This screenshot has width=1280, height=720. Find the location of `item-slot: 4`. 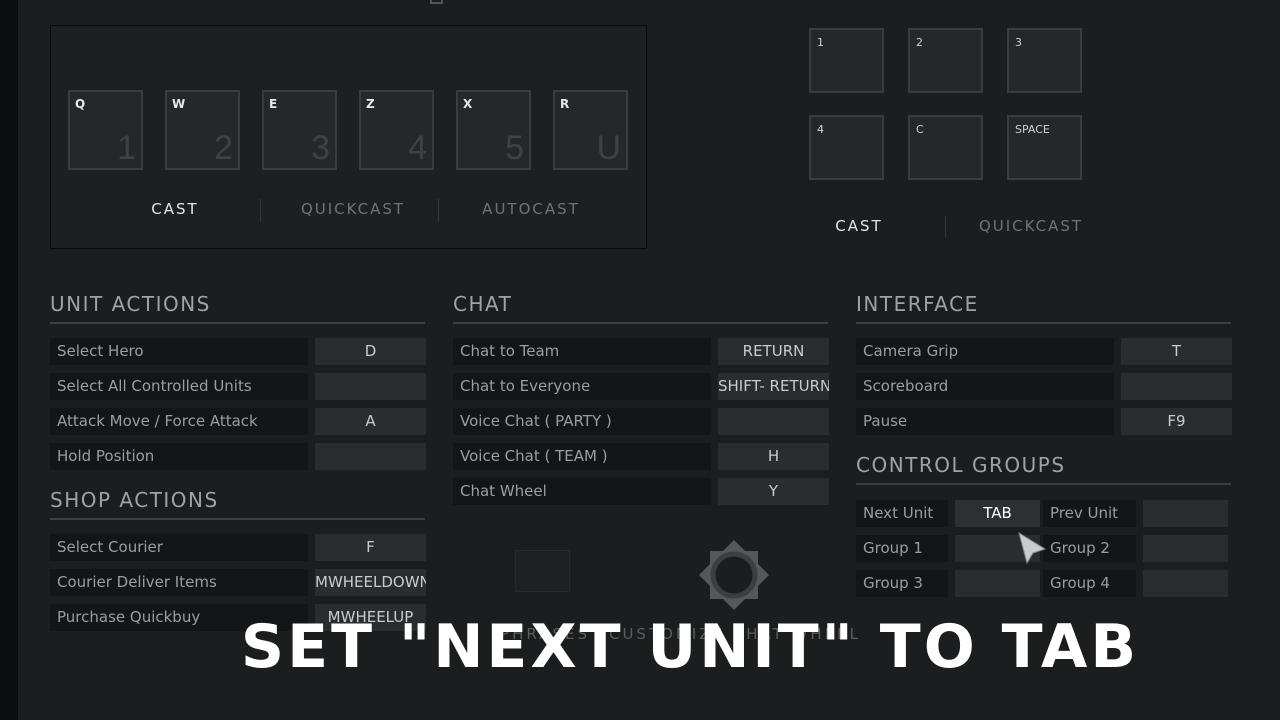

item-slot: 4 is located at coordinates (846, 147).